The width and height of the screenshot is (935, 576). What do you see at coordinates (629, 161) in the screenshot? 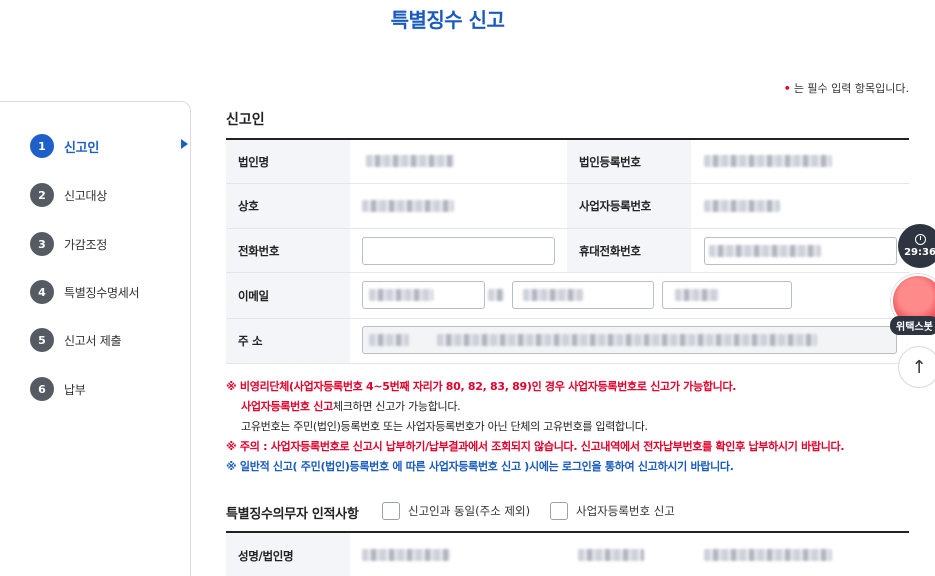
I see `corp-reg-no-label: 법인등록번호` at bounding box center [629, 161].